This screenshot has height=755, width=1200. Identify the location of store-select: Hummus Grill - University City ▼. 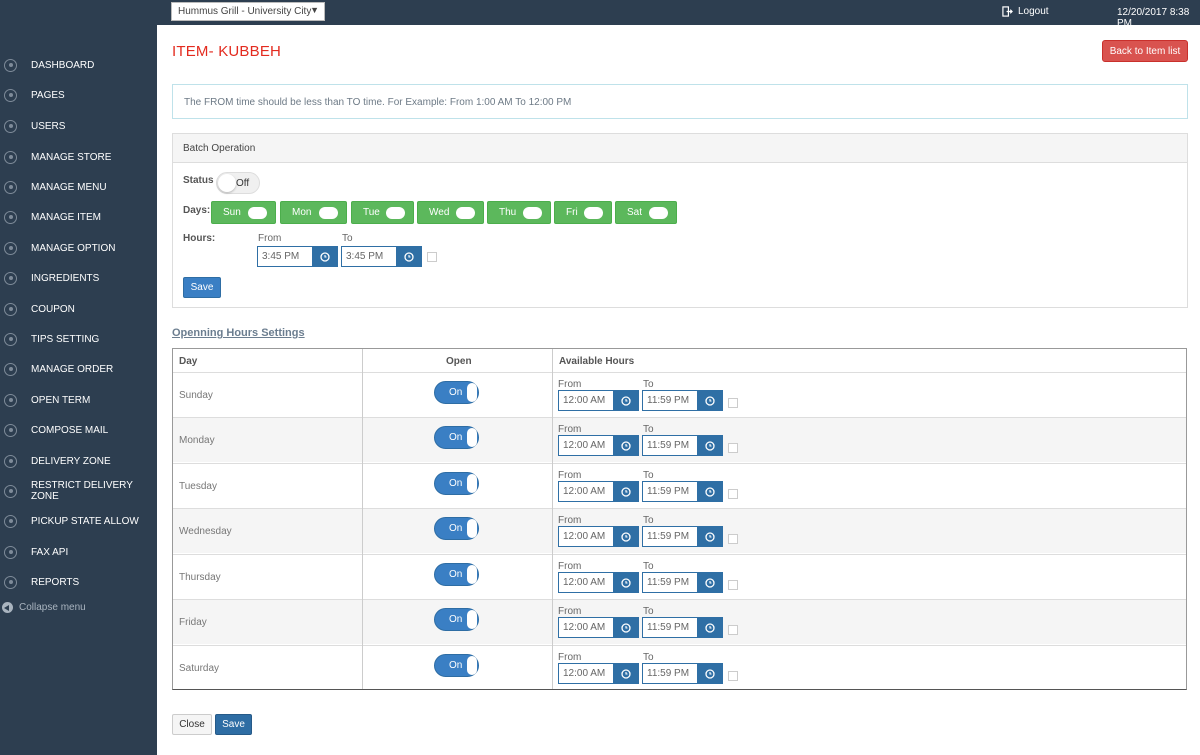
(248, 11).